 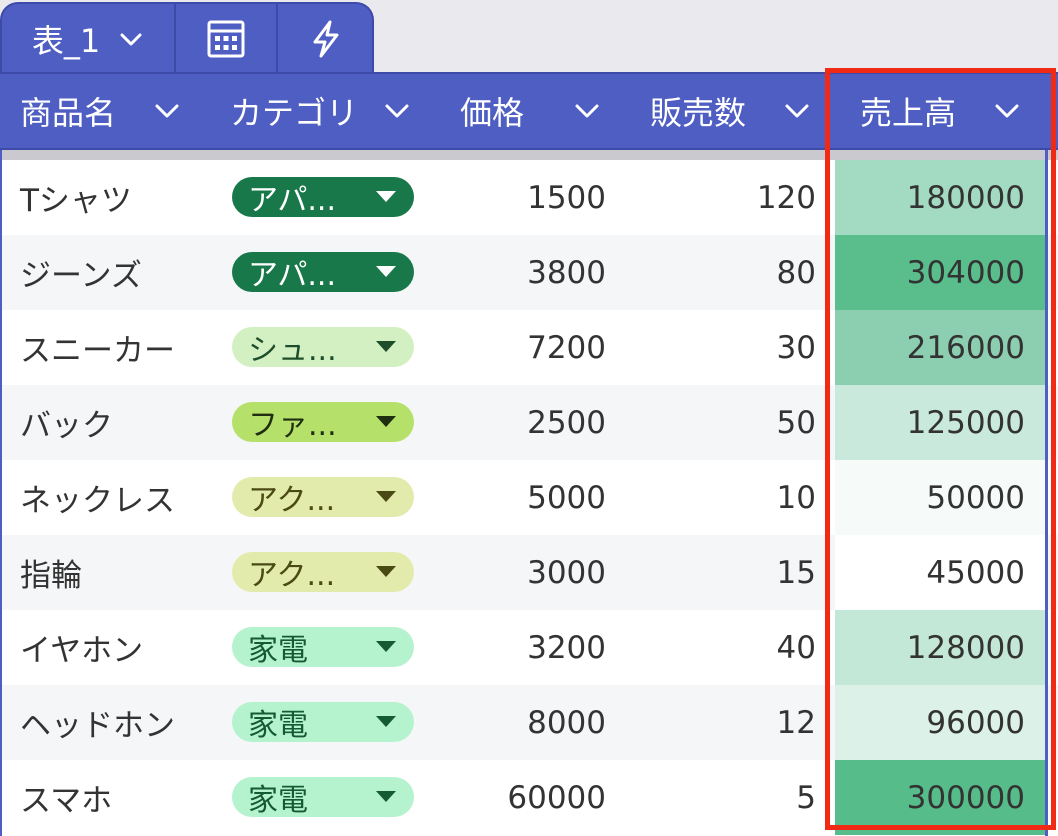 What do you see at coordinates (1046, 493) in the screenshot?
I see `grid-right-border` at bounding box center [1046, 493].